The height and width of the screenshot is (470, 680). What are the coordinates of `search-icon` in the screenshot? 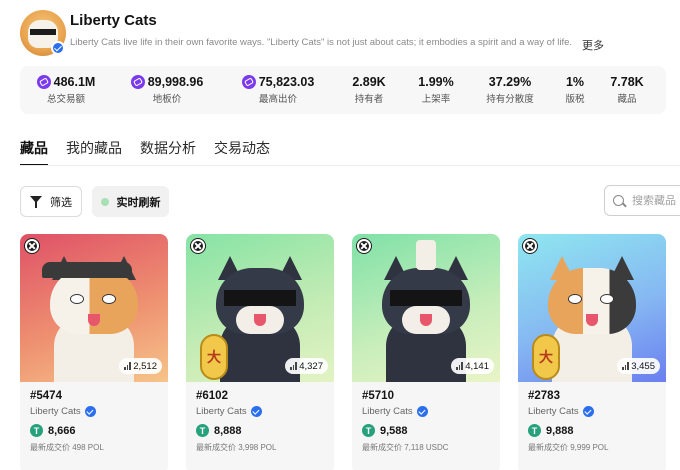 It's located at (618, 200).